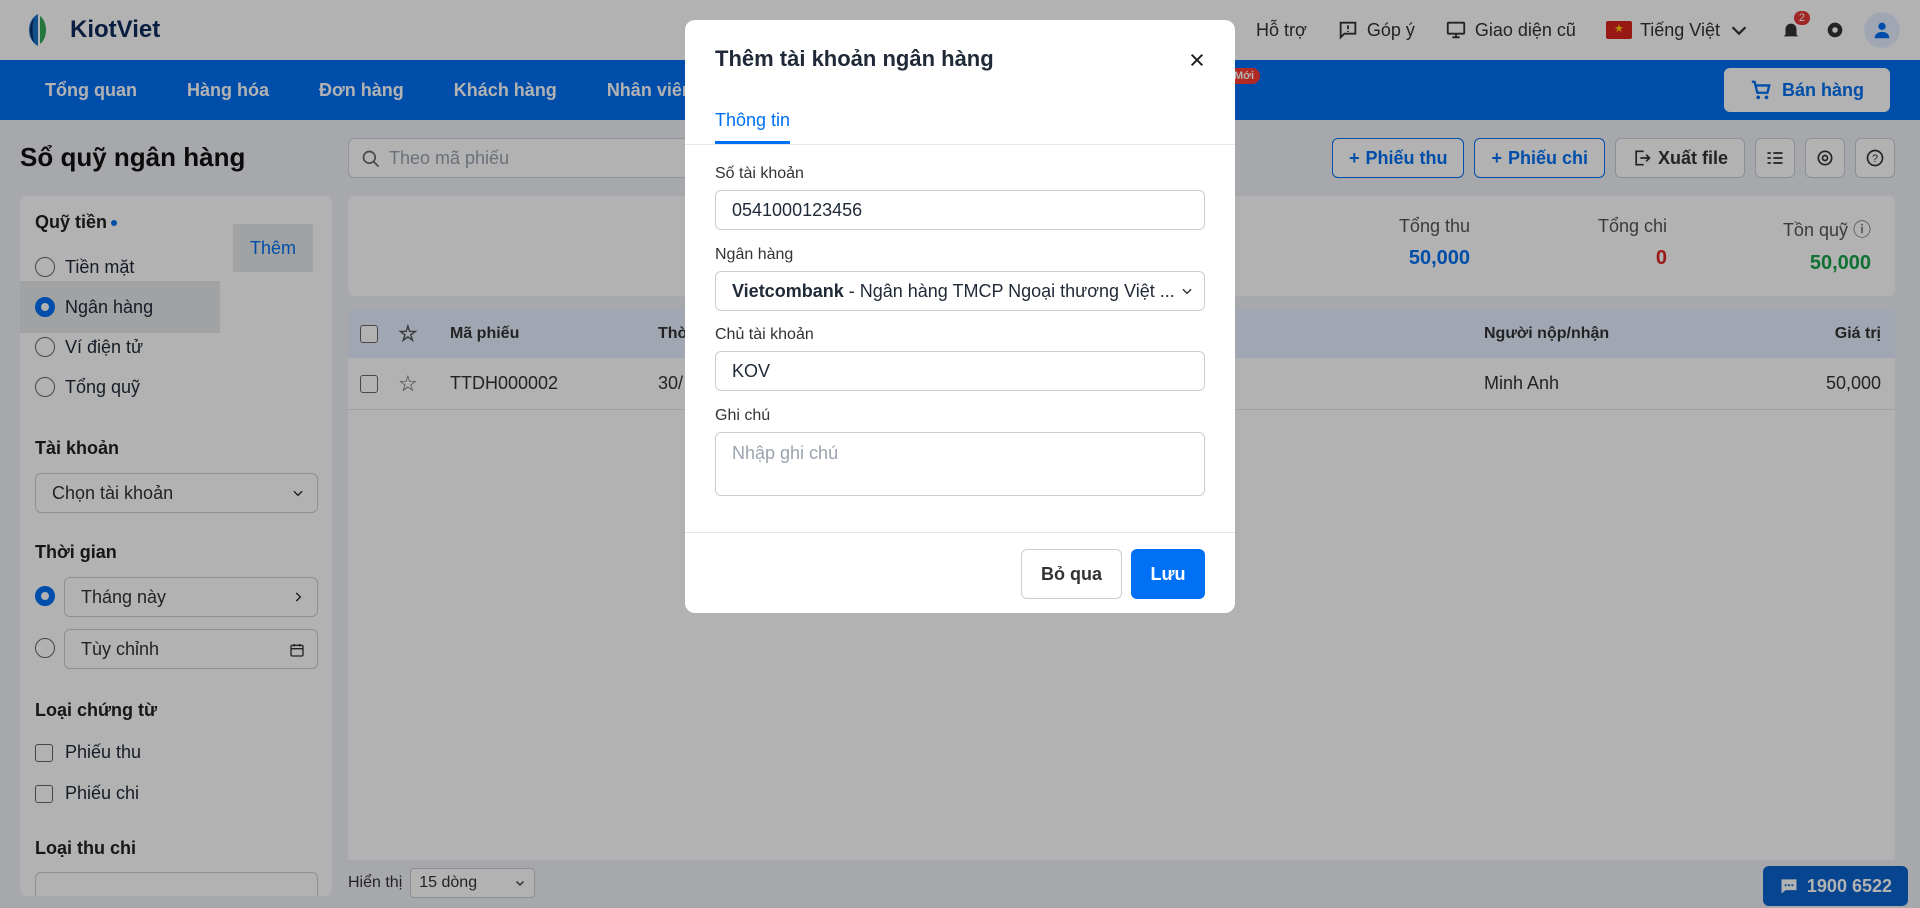 The height and width of the screenshot is (908, 1920). What do you see at coordinates (1071, 574) in the screenshot?
I see `cancel-button: Bỏ qua` at bounding box center [1071, 574].